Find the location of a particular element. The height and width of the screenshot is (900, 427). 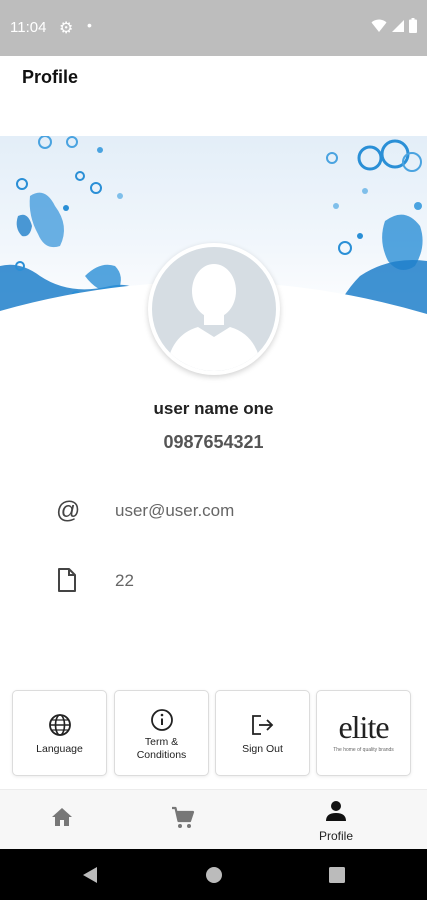

email-value: user@user.com is located at coordinates (175, 510).